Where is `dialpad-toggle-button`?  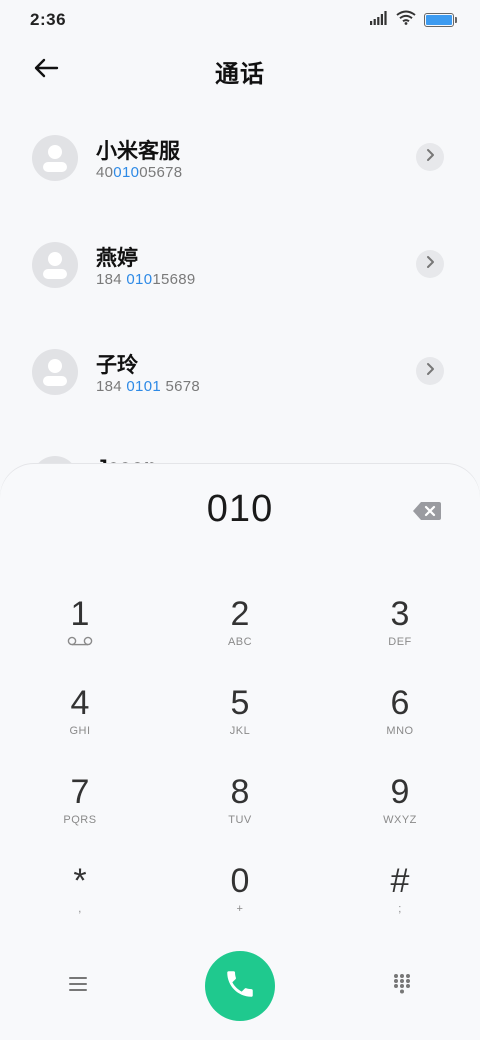
dialpad-toggle-button is located at coordinates (402, 986).